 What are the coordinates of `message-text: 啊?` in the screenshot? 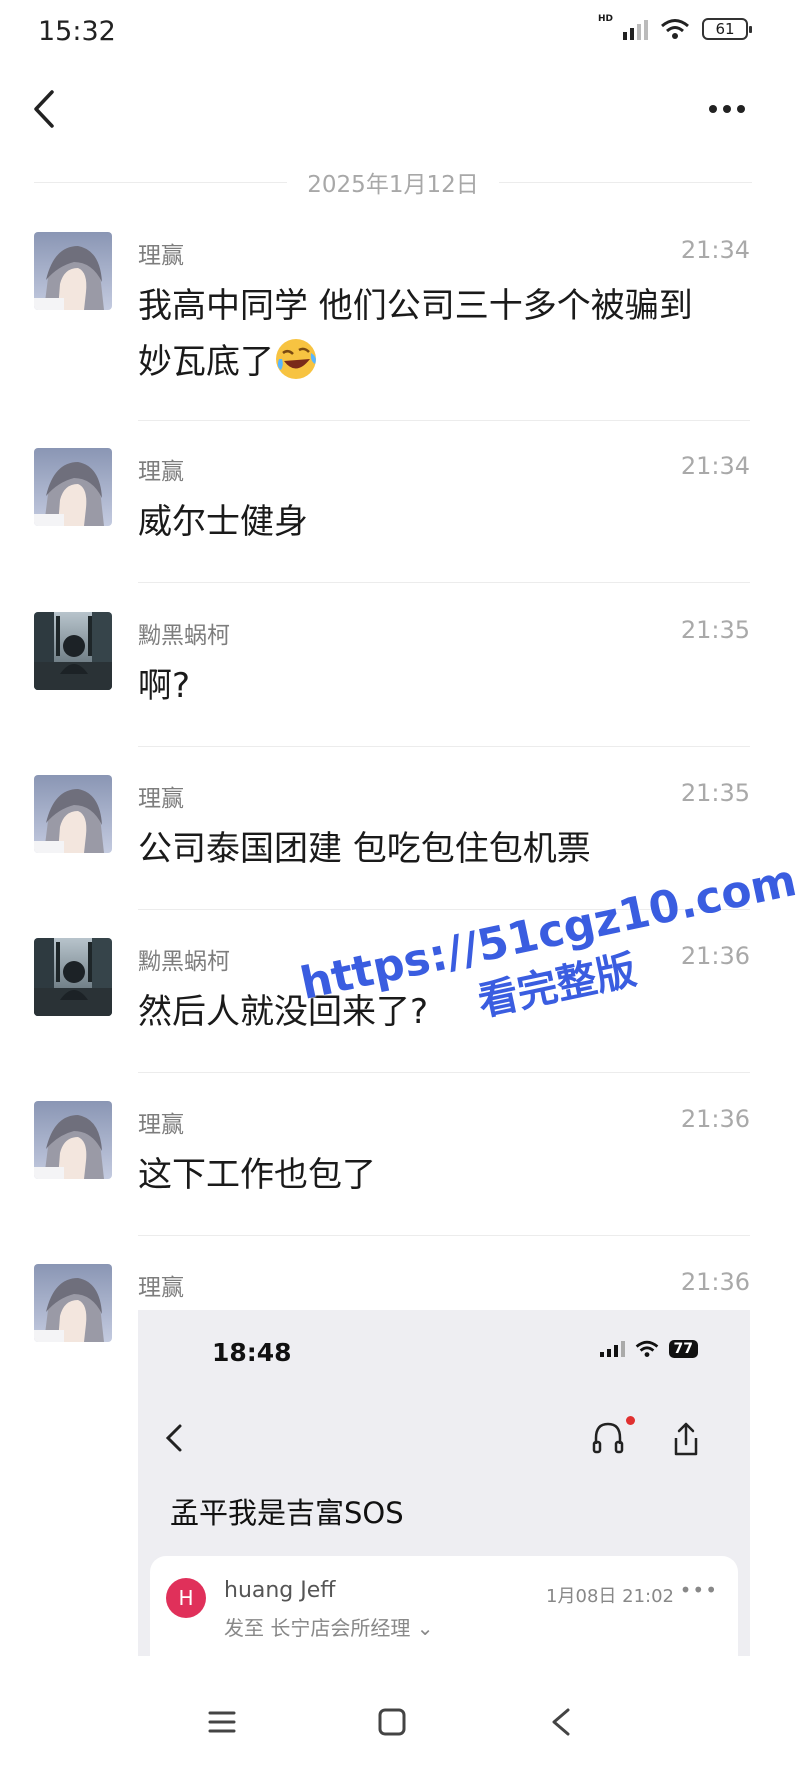 It's located at (164, 686).